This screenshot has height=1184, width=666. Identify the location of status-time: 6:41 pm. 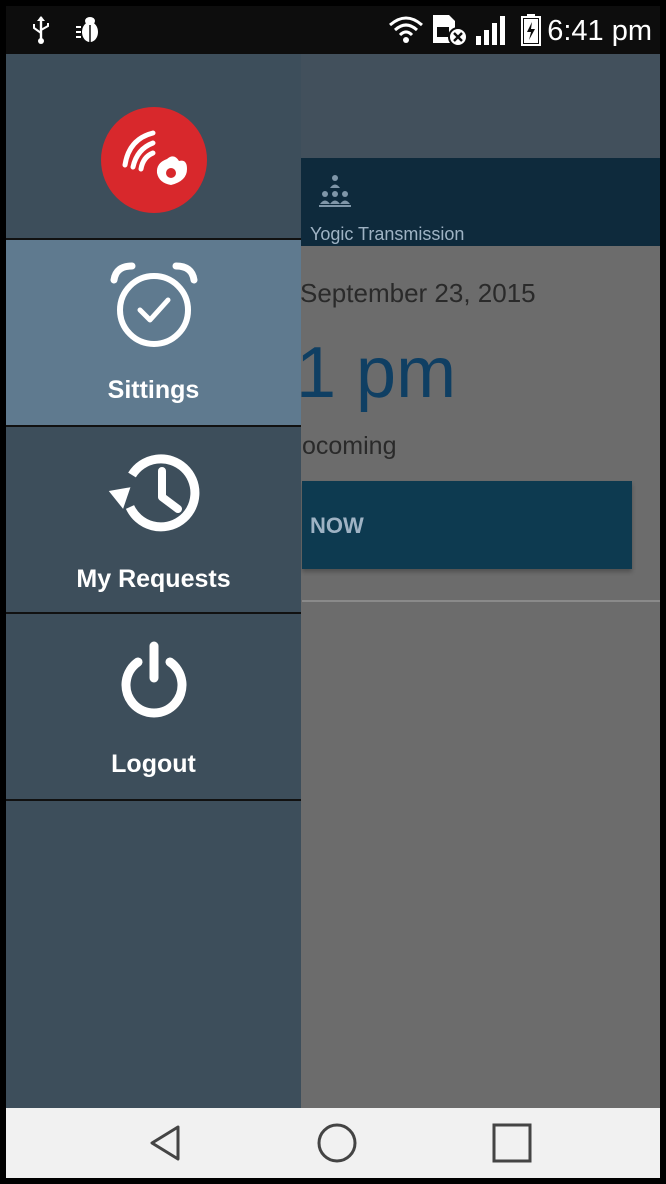
(599, 31).